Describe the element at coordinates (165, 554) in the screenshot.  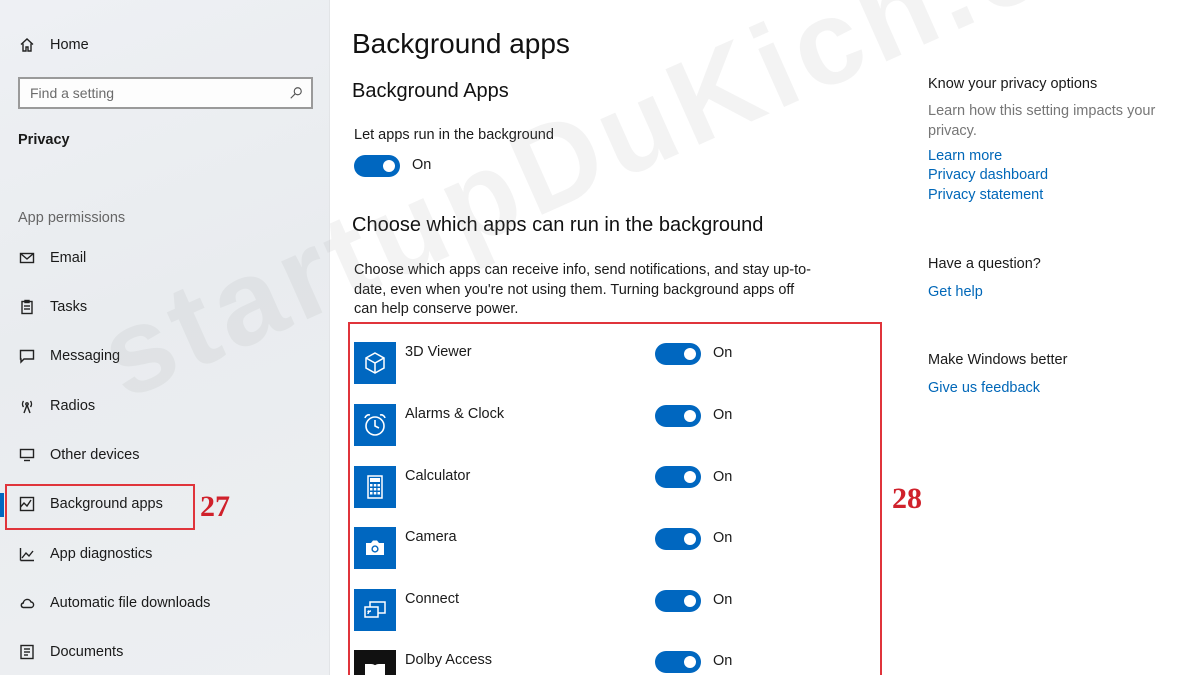
I see `sidebar-item-app-diagnostics: App diagnostics` at that location.